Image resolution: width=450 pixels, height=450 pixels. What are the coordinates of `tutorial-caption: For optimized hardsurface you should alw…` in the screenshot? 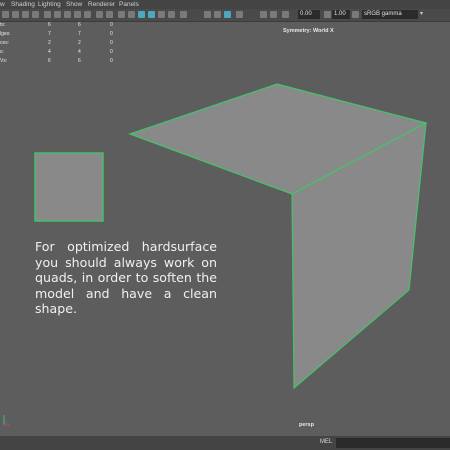 It's located at (126, 277).